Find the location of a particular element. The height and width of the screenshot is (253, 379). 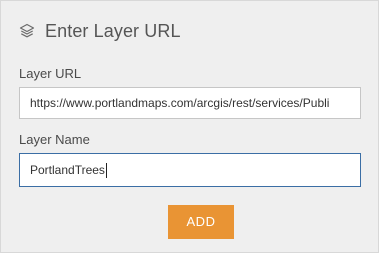

panel-title: Enter Layer URL is located at coordinates (113, 30).